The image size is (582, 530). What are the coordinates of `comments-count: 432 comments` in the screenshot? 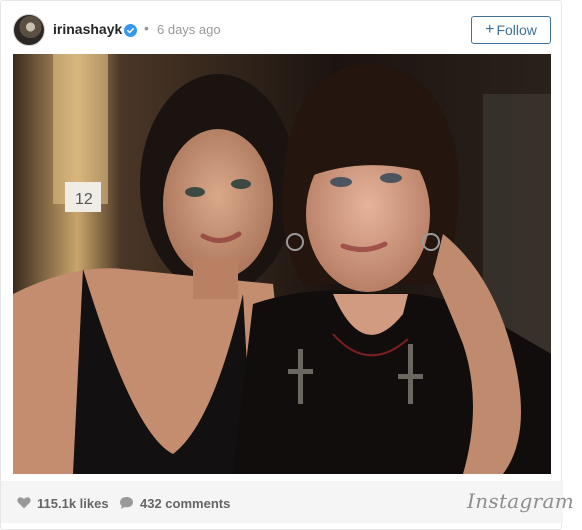 It's located at (185, 503).